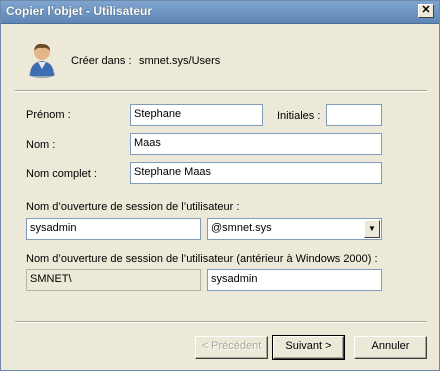  I want to click on chevron-down-icon: ▼, so click(372, 229).